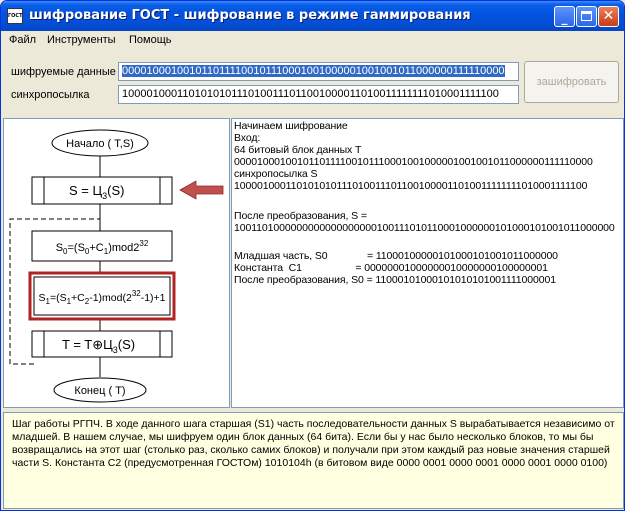 The width and height of the screenshot is (625, 511). I want to click on log-line: После преобразования, S =, so click(300, 216).